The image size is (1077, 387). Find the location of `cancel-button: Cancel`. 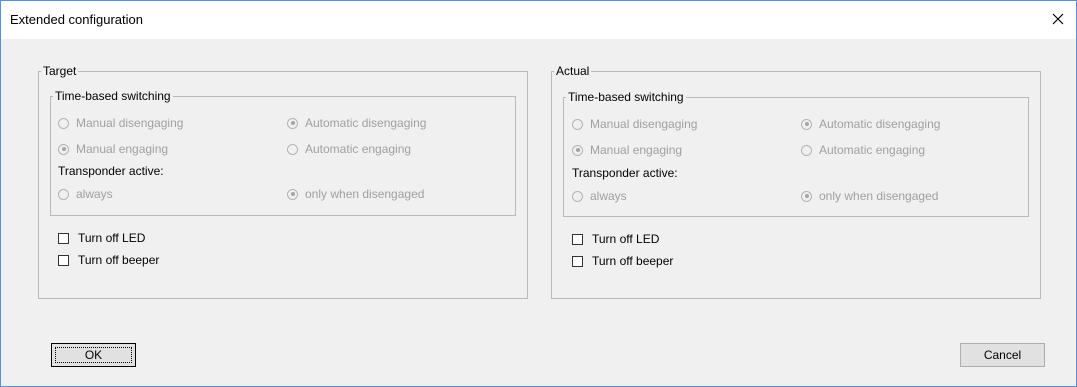

cancel-button: Cancel is located at coordinates (1002, 355).